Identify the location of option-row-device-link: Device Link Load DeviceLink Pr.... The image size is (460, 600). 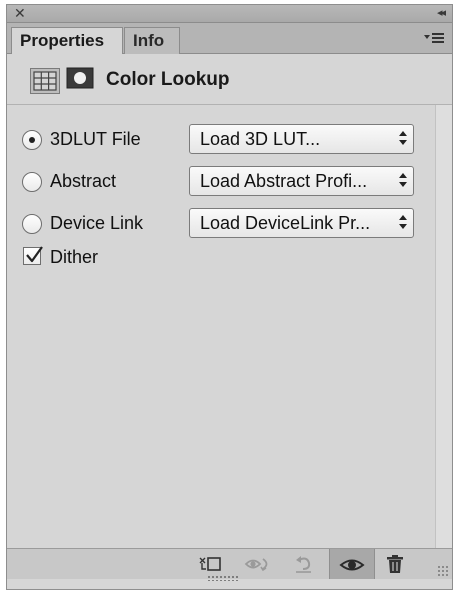
(229, 224).